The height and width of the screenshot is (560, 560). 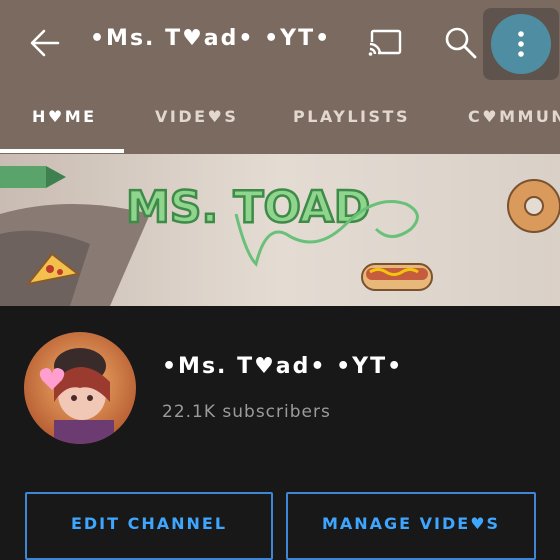 What do you see at coordinates (248, 207) in the screenshot?
I see `banner-logo-text: MS. TOAD` at bounding box center [248, 207].